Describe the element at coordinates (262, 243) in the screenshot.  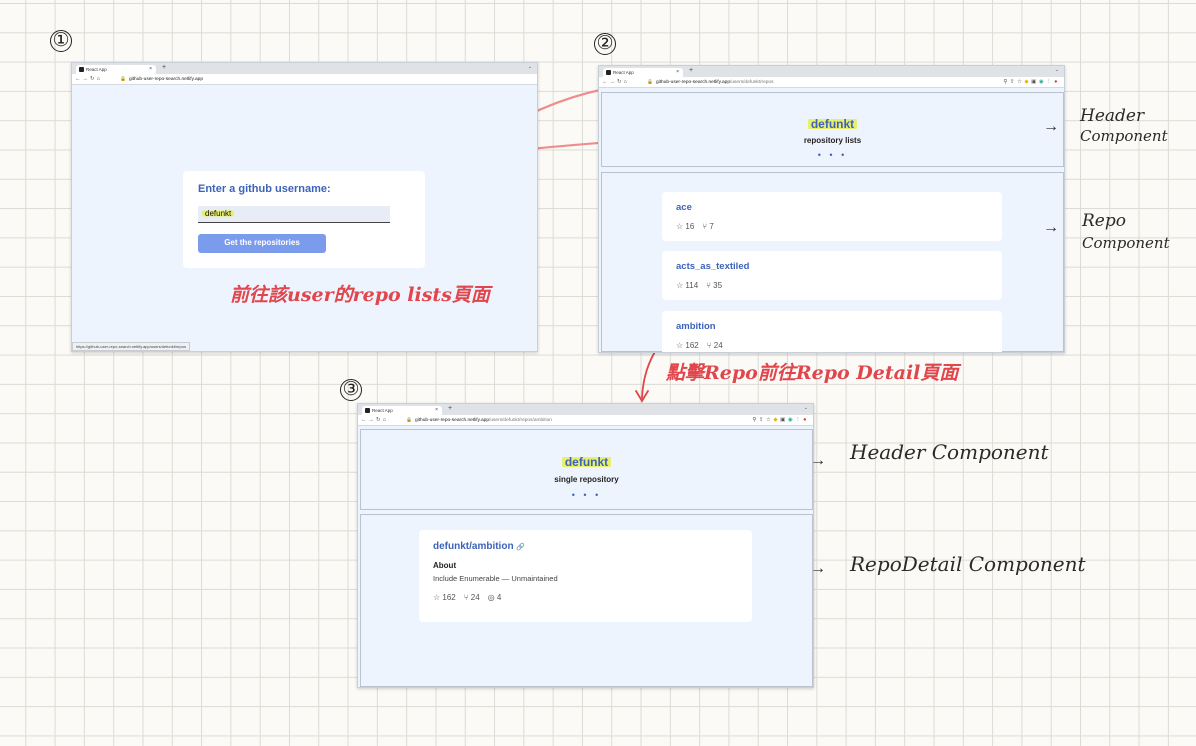
I see `get-repositories-button: Get the repositories` at that location.